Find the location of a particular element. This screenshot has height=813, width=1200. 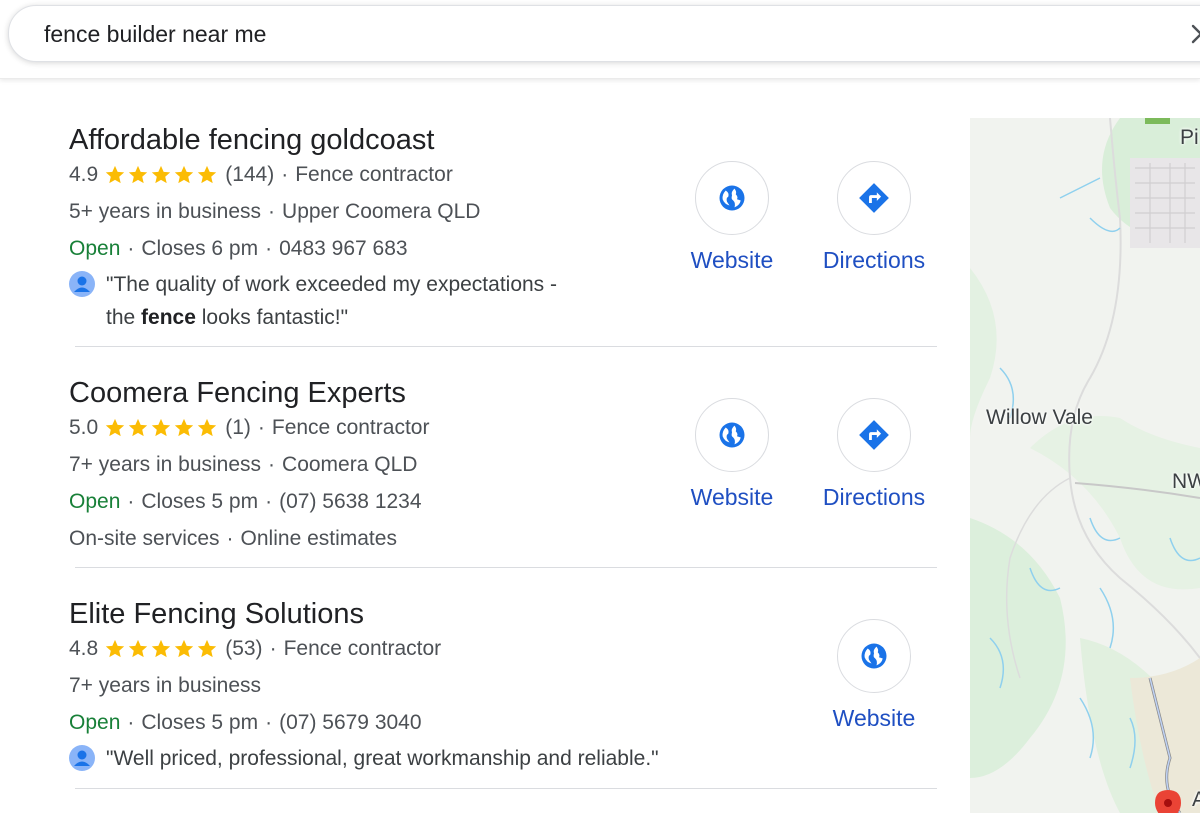

map-label-a: A is located at coordinates (1196, 799).